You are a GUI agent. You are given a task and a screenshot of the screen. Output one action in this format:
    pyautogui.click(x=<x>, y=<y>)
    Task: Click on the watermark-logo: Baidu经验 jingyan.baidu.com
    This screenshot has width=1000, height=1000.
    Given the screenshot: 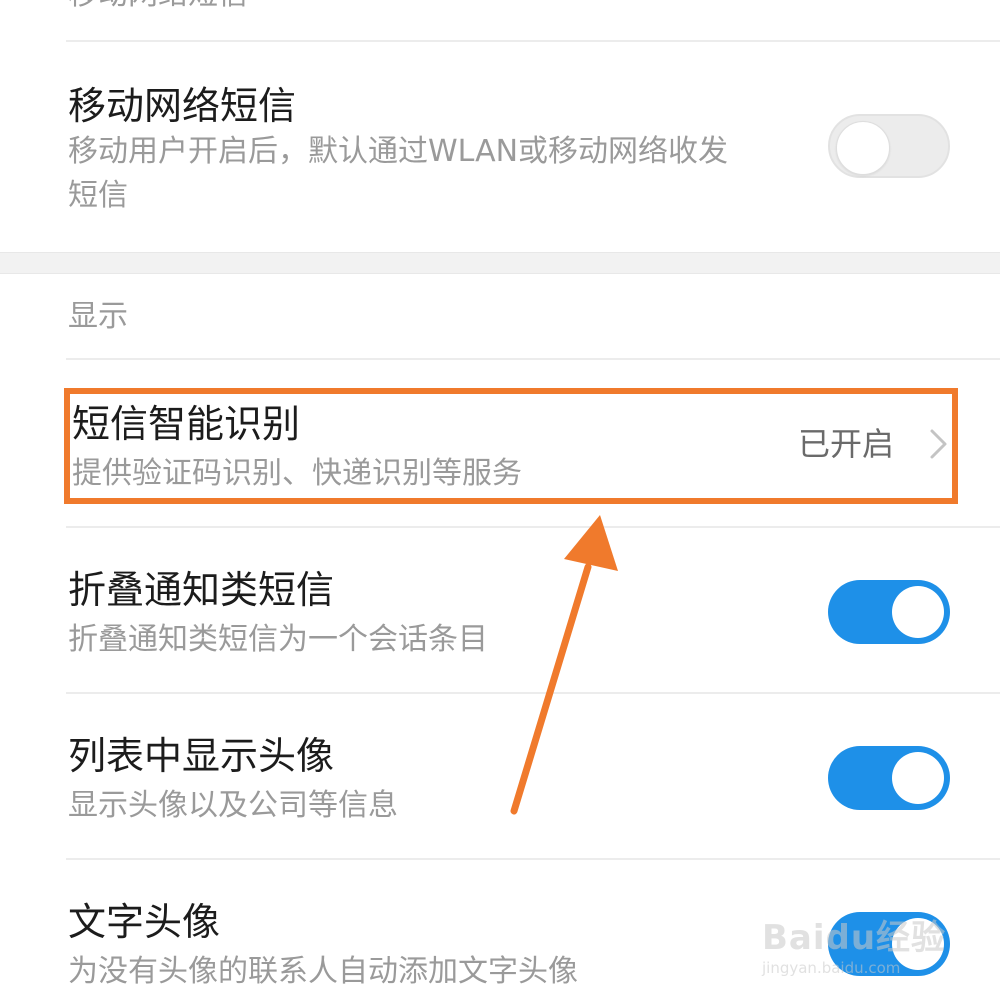 What is the action you would take?
    pyautogui.click(x=862, y=950)
    